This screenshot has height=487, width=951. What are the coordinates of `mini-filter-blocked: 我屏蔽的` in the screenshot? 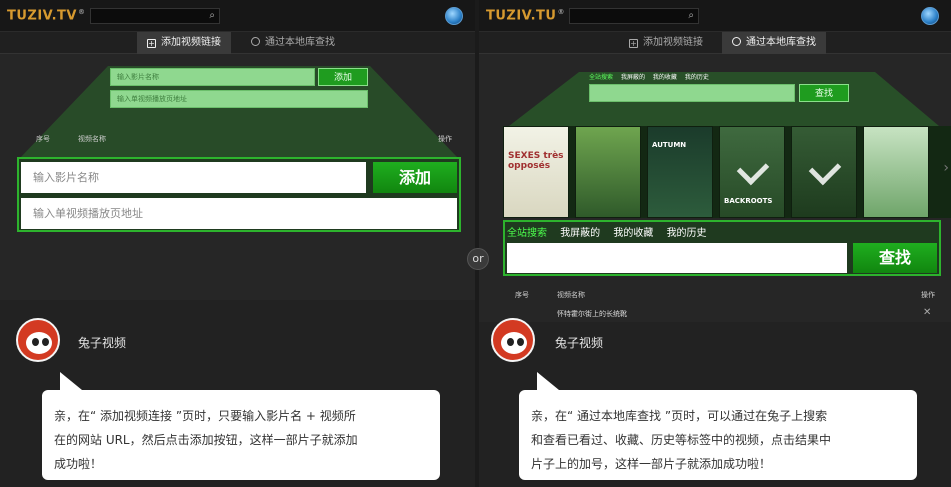 It's located at (633, 77).